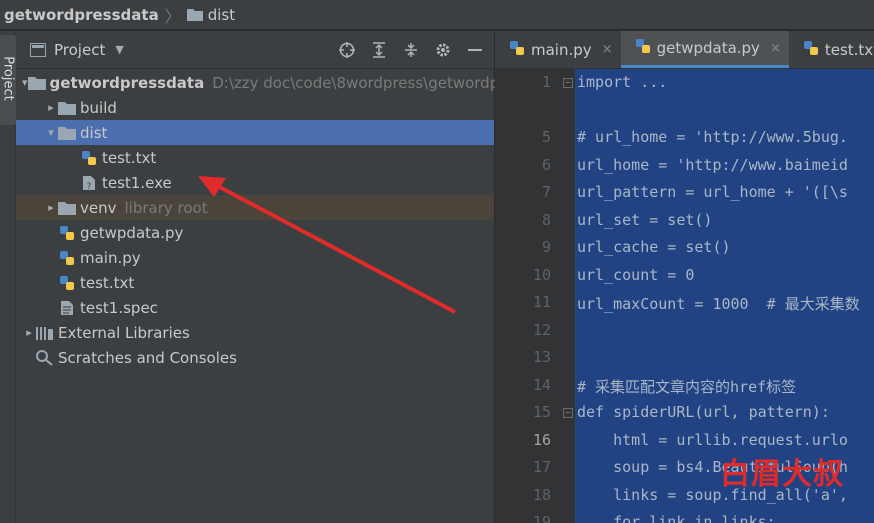  I want to click on watermark: 白眉大叔, so click(782, 474).